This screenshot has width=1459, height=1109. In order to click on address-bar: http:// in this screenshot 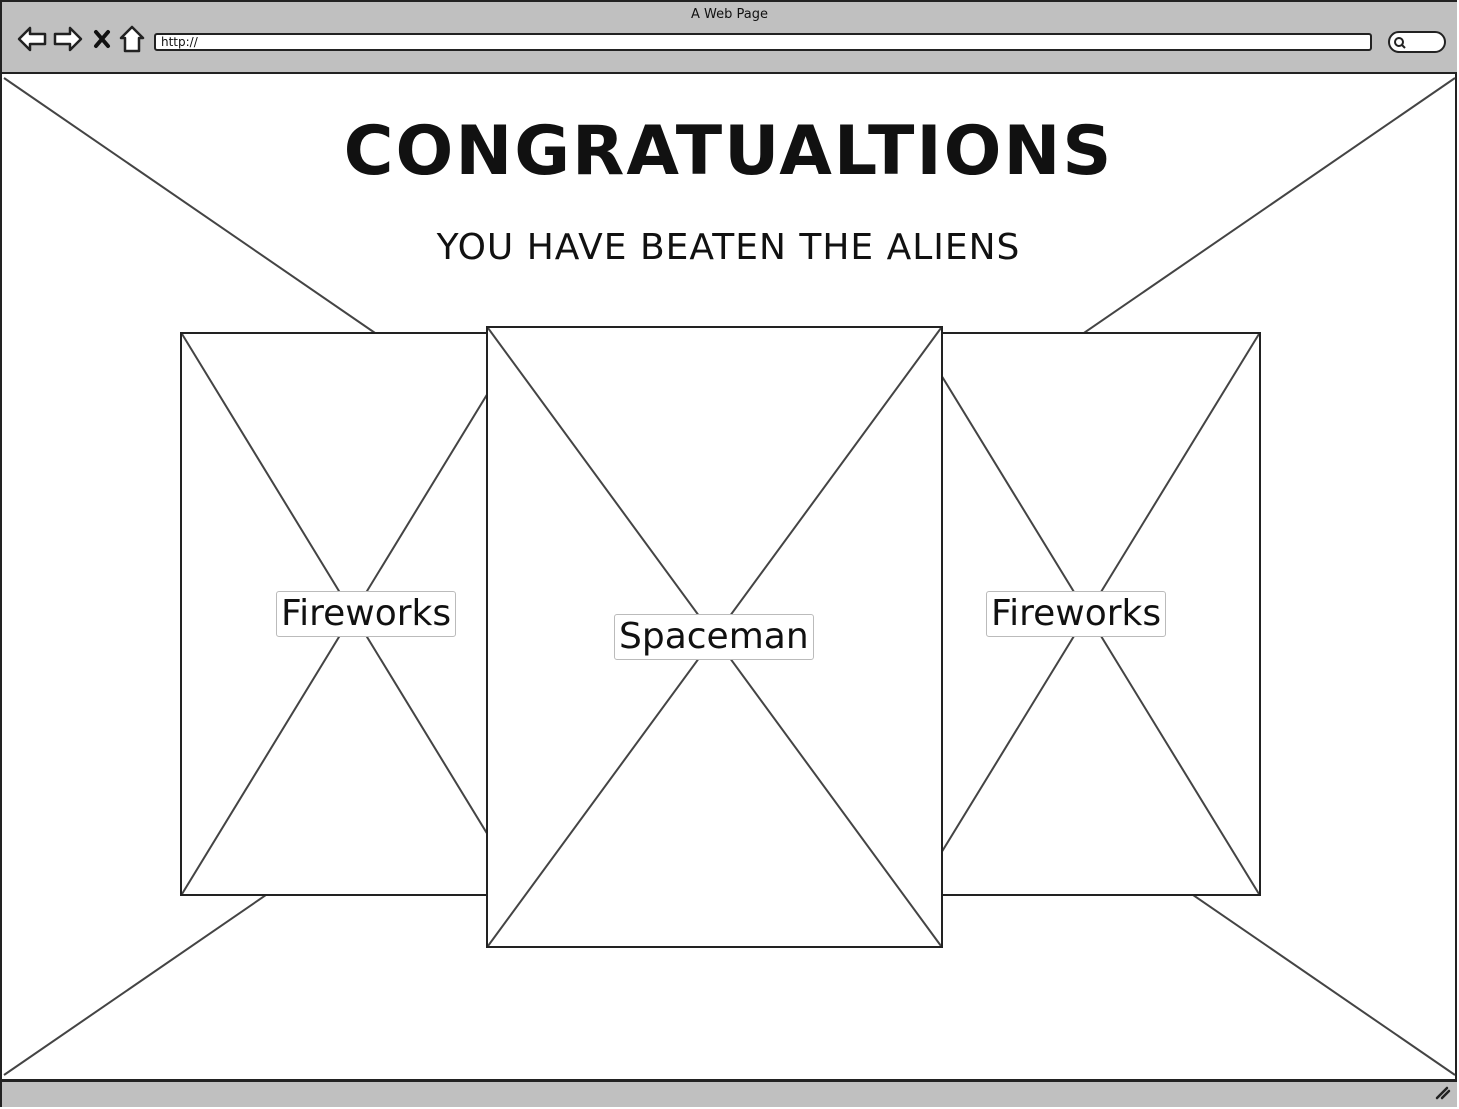, I will do `click(763, 42)`.